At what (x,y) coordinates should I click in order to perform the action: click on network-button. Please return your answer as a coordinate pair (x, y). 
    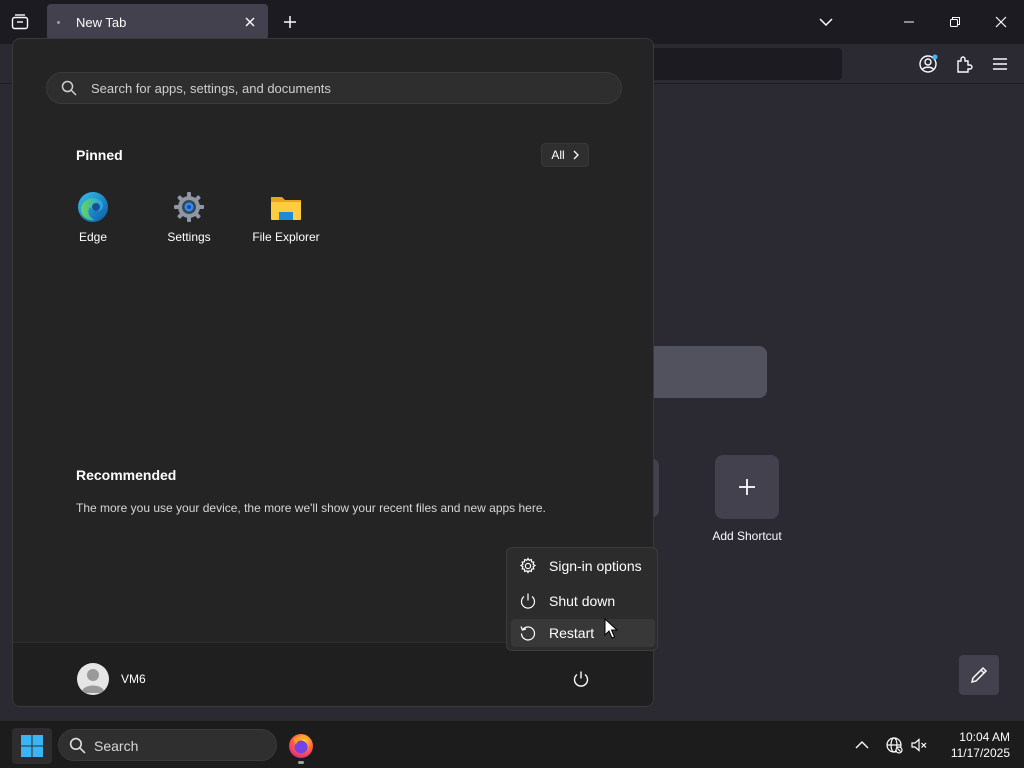
    Looking at the image, I should click on (894, 745).